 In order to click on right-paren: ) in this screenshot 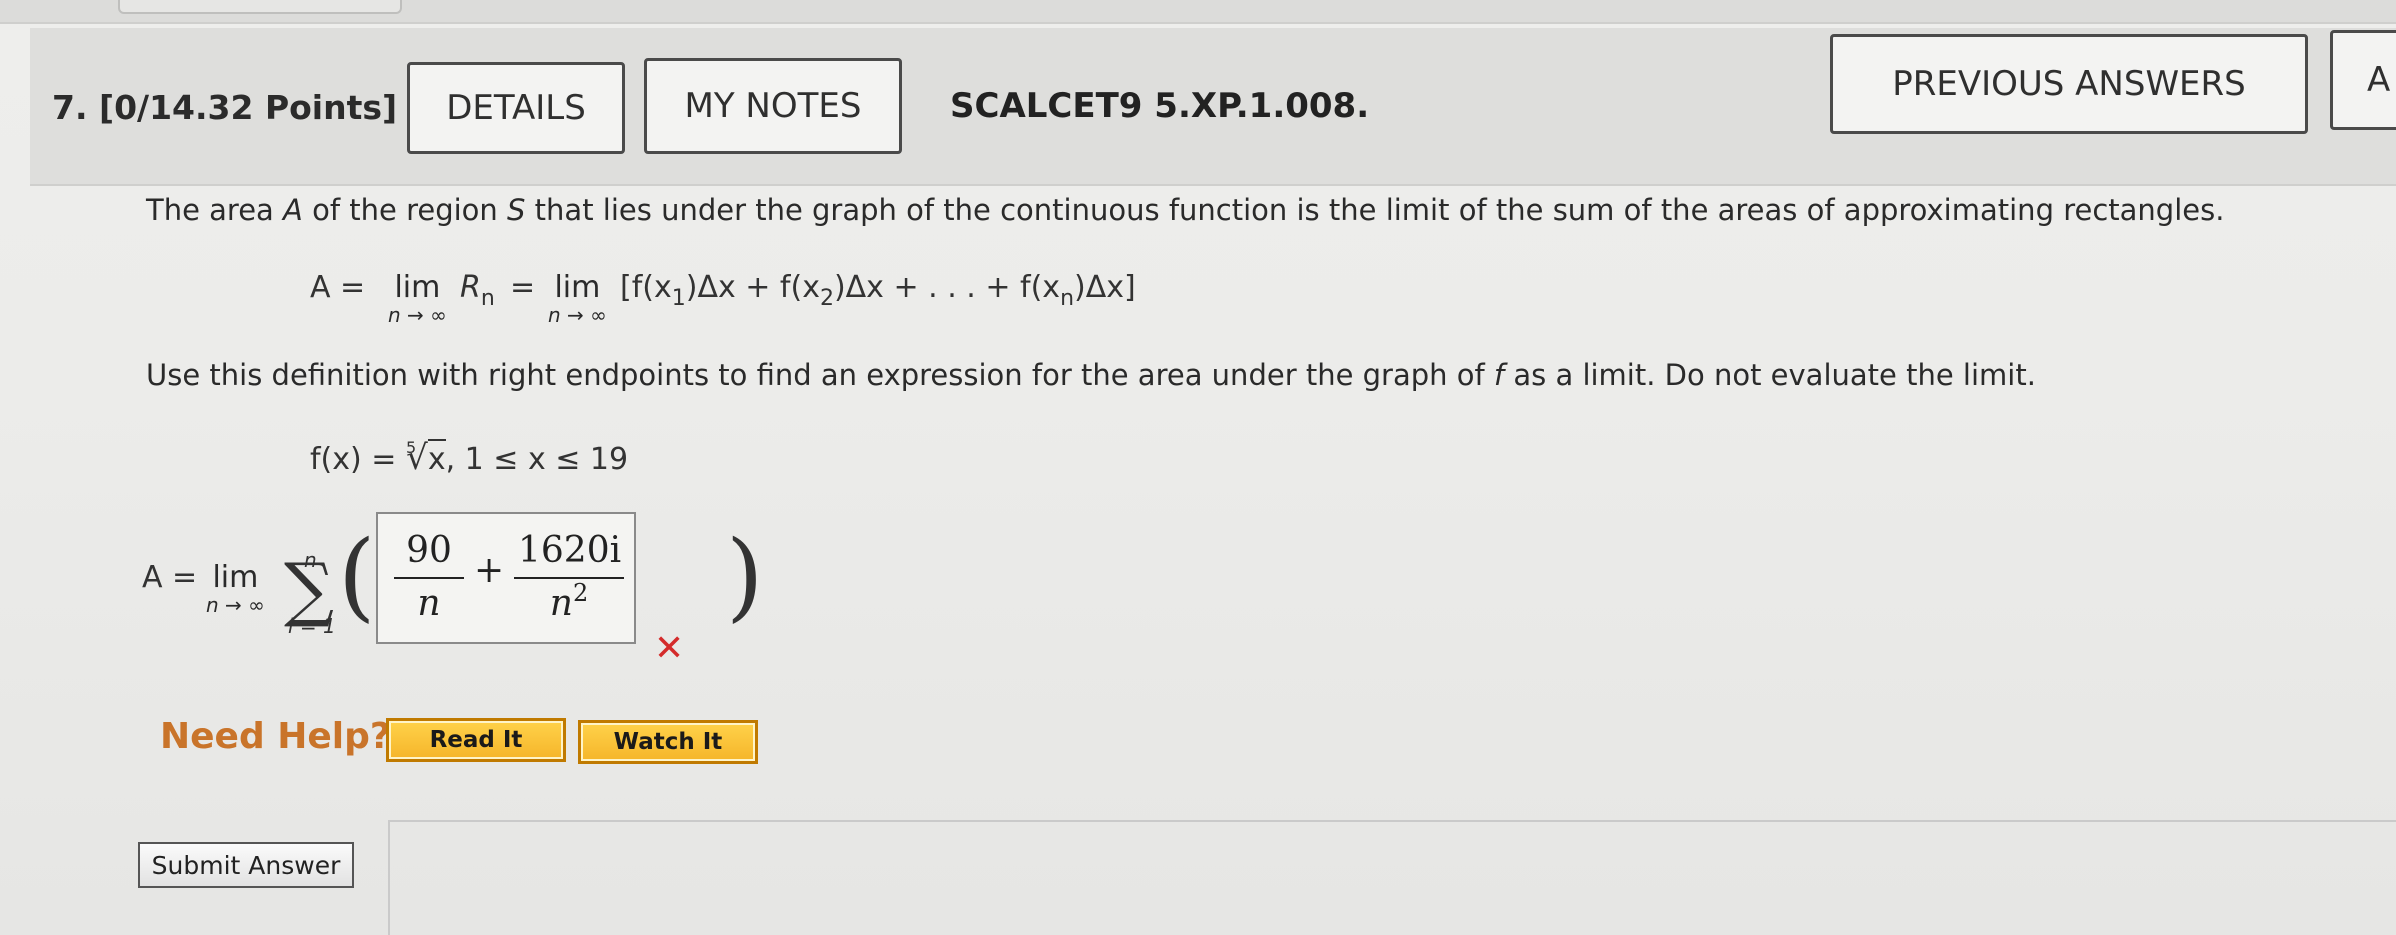, I will do `click(745, 576)`.